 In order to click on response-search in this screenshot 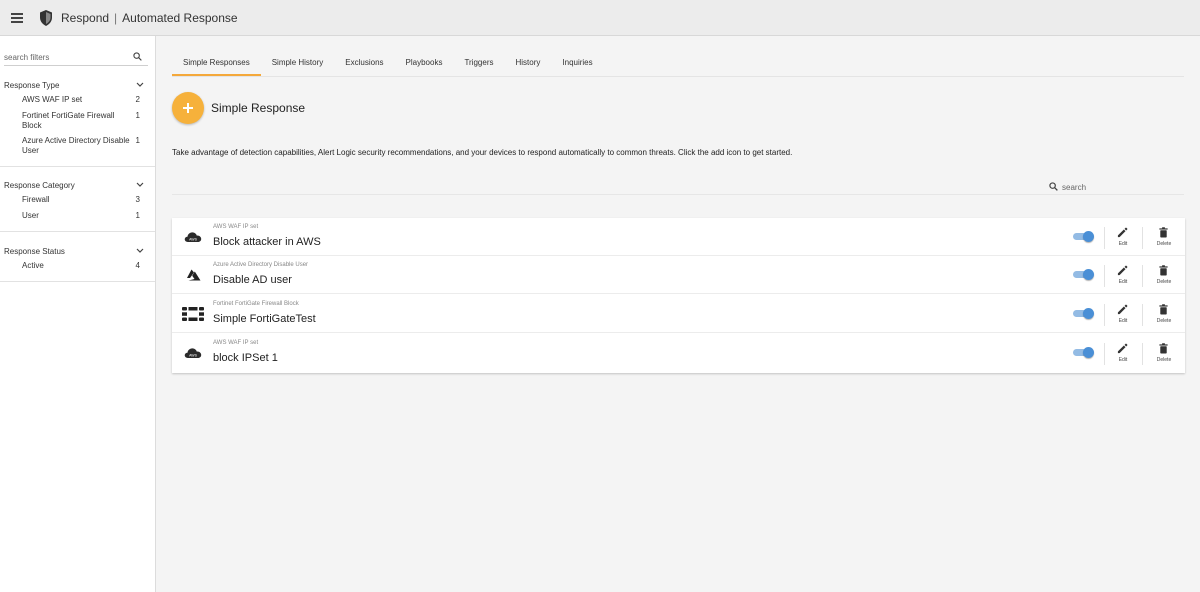, I will do `click(1116, 188)`.